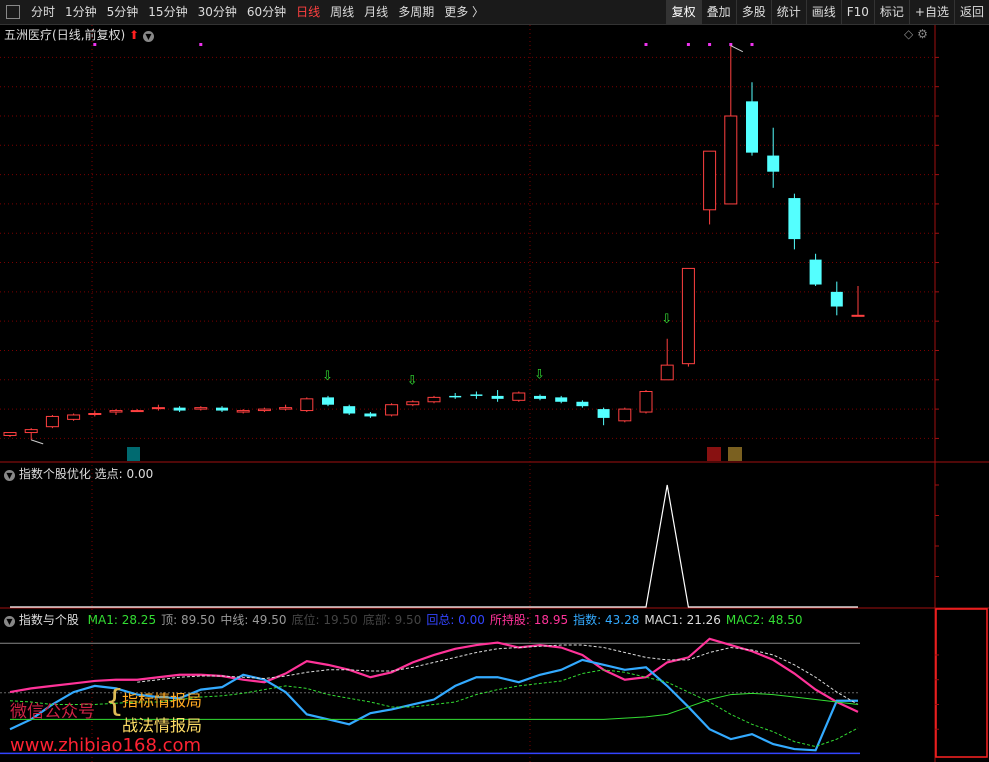 The height and width of the screenshot is (762, 989). I want to click on watermark-line2: 战法情报局, so click(162, 725).